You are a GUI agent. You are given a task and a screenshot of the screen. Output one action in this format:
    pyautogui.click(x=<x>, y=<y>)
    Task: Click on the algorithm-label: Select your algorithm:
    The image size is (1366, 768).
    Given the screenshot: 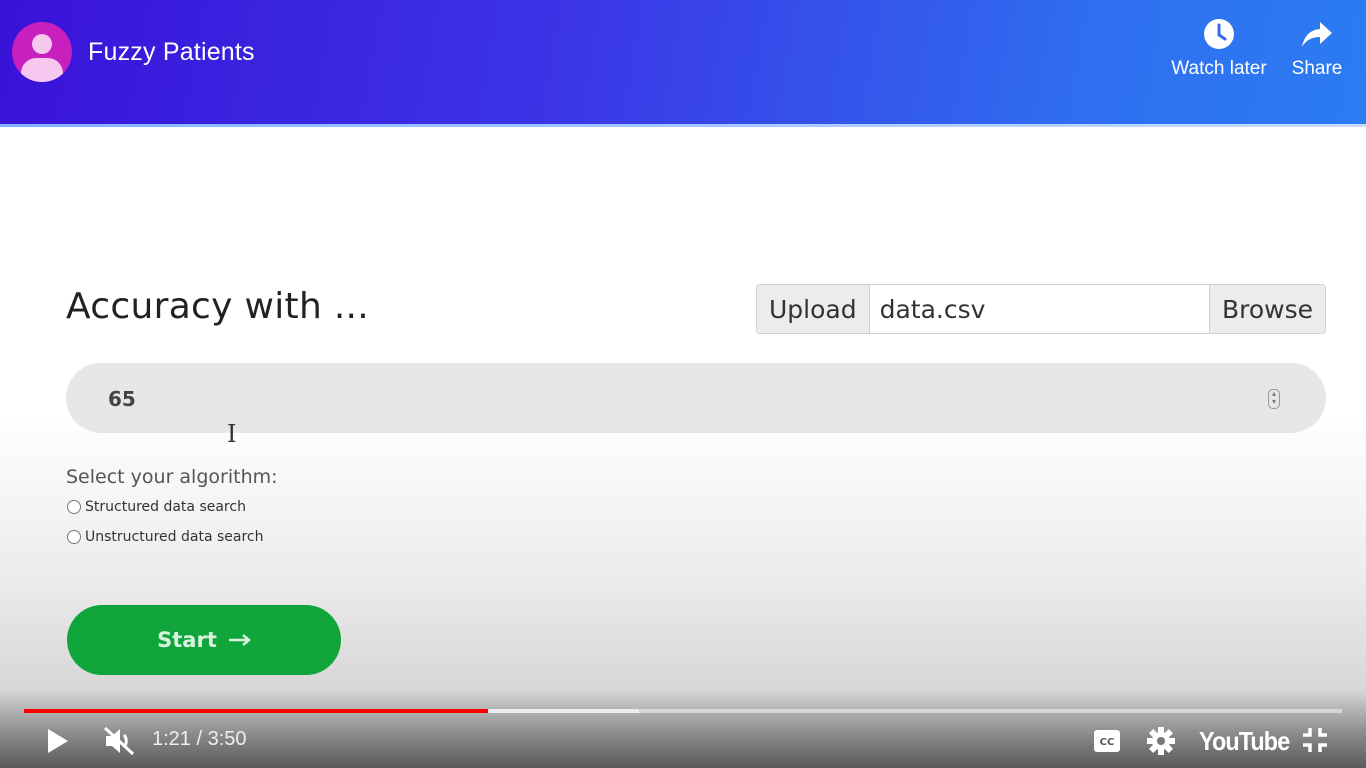 What is the action you would take?
    pyautogui.click(x=172, y=477)
    